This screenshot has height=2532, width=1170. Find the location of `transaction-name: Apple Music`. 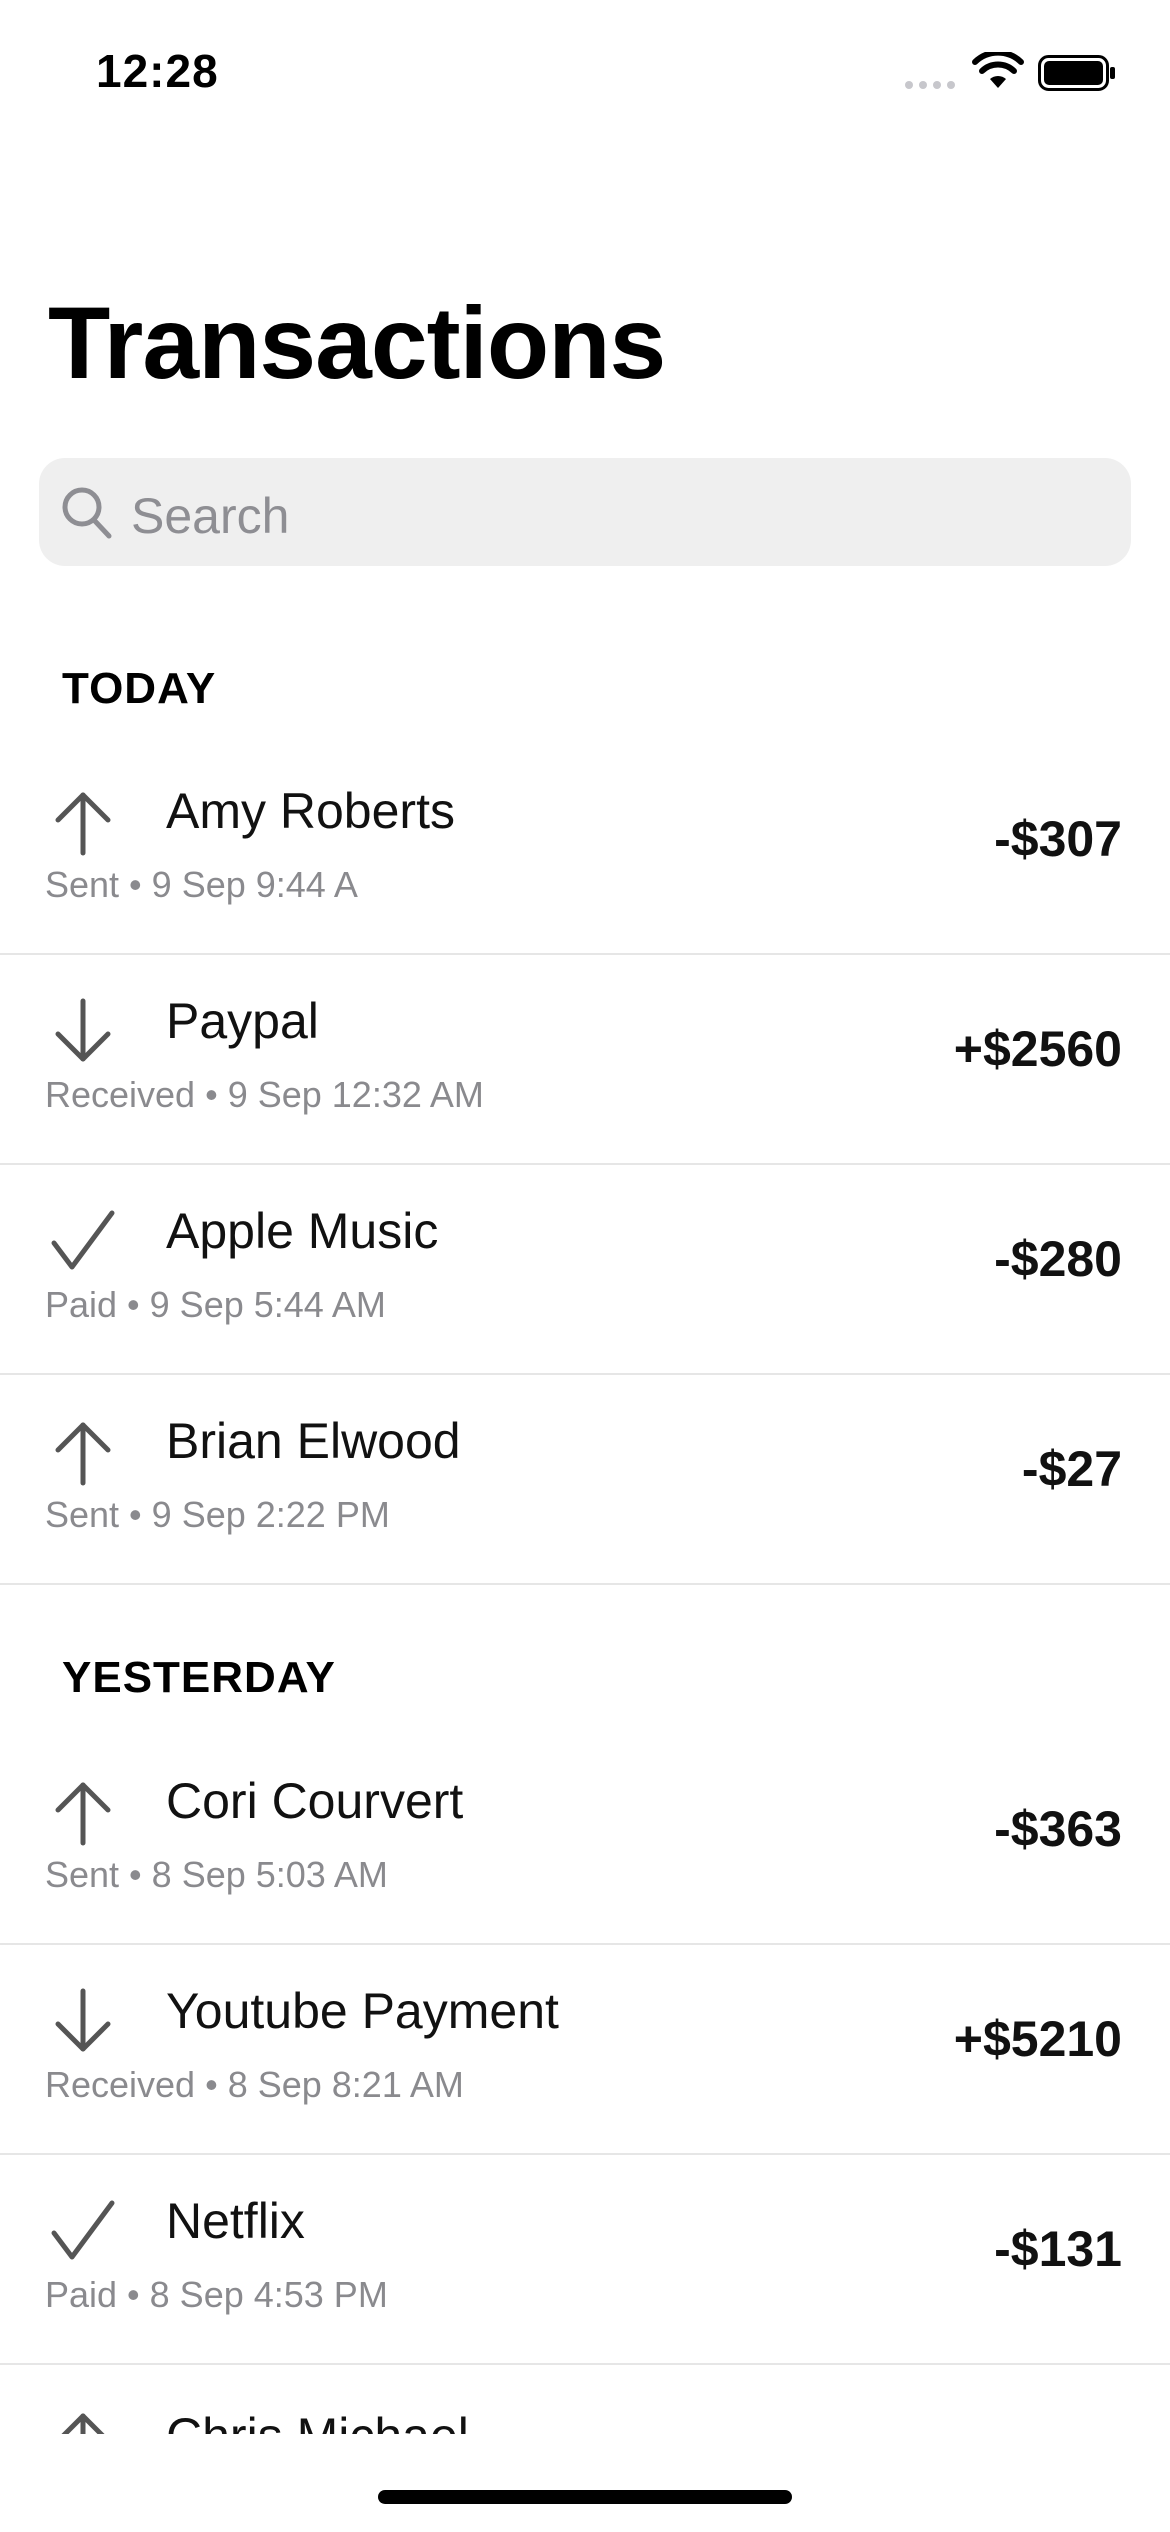

transaction-name: Apple Music is located at coordinates (302, 1231).